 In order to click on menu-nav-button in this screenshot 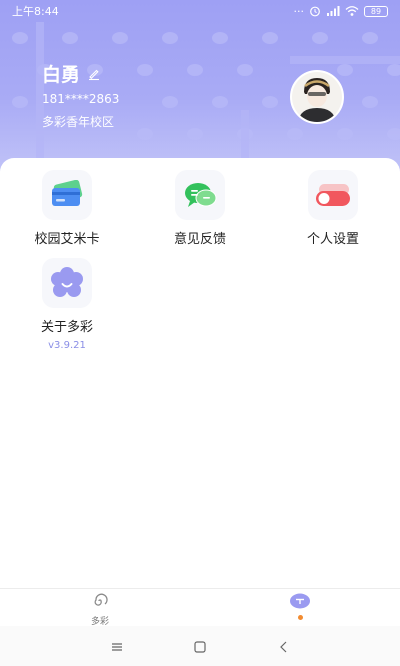, I will do `click(117, 647)`.